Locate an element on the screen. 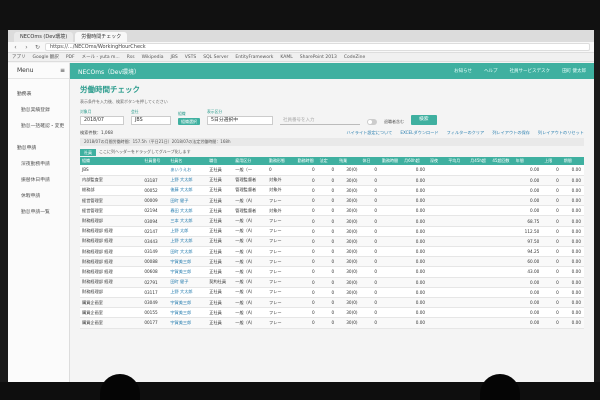 Image resolution: width=600 pixels, height=400 pixels. bookmark-item: EntityFramework is located at coordinates (254, 57).